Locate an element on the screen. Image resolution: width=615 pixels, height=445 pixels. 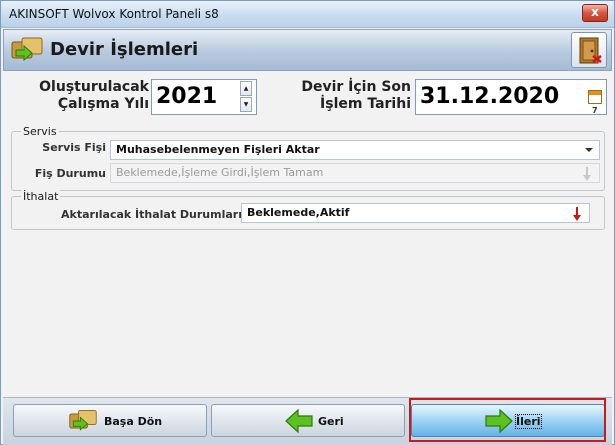
arrow-left-icon is located at coordinates (299, 421).